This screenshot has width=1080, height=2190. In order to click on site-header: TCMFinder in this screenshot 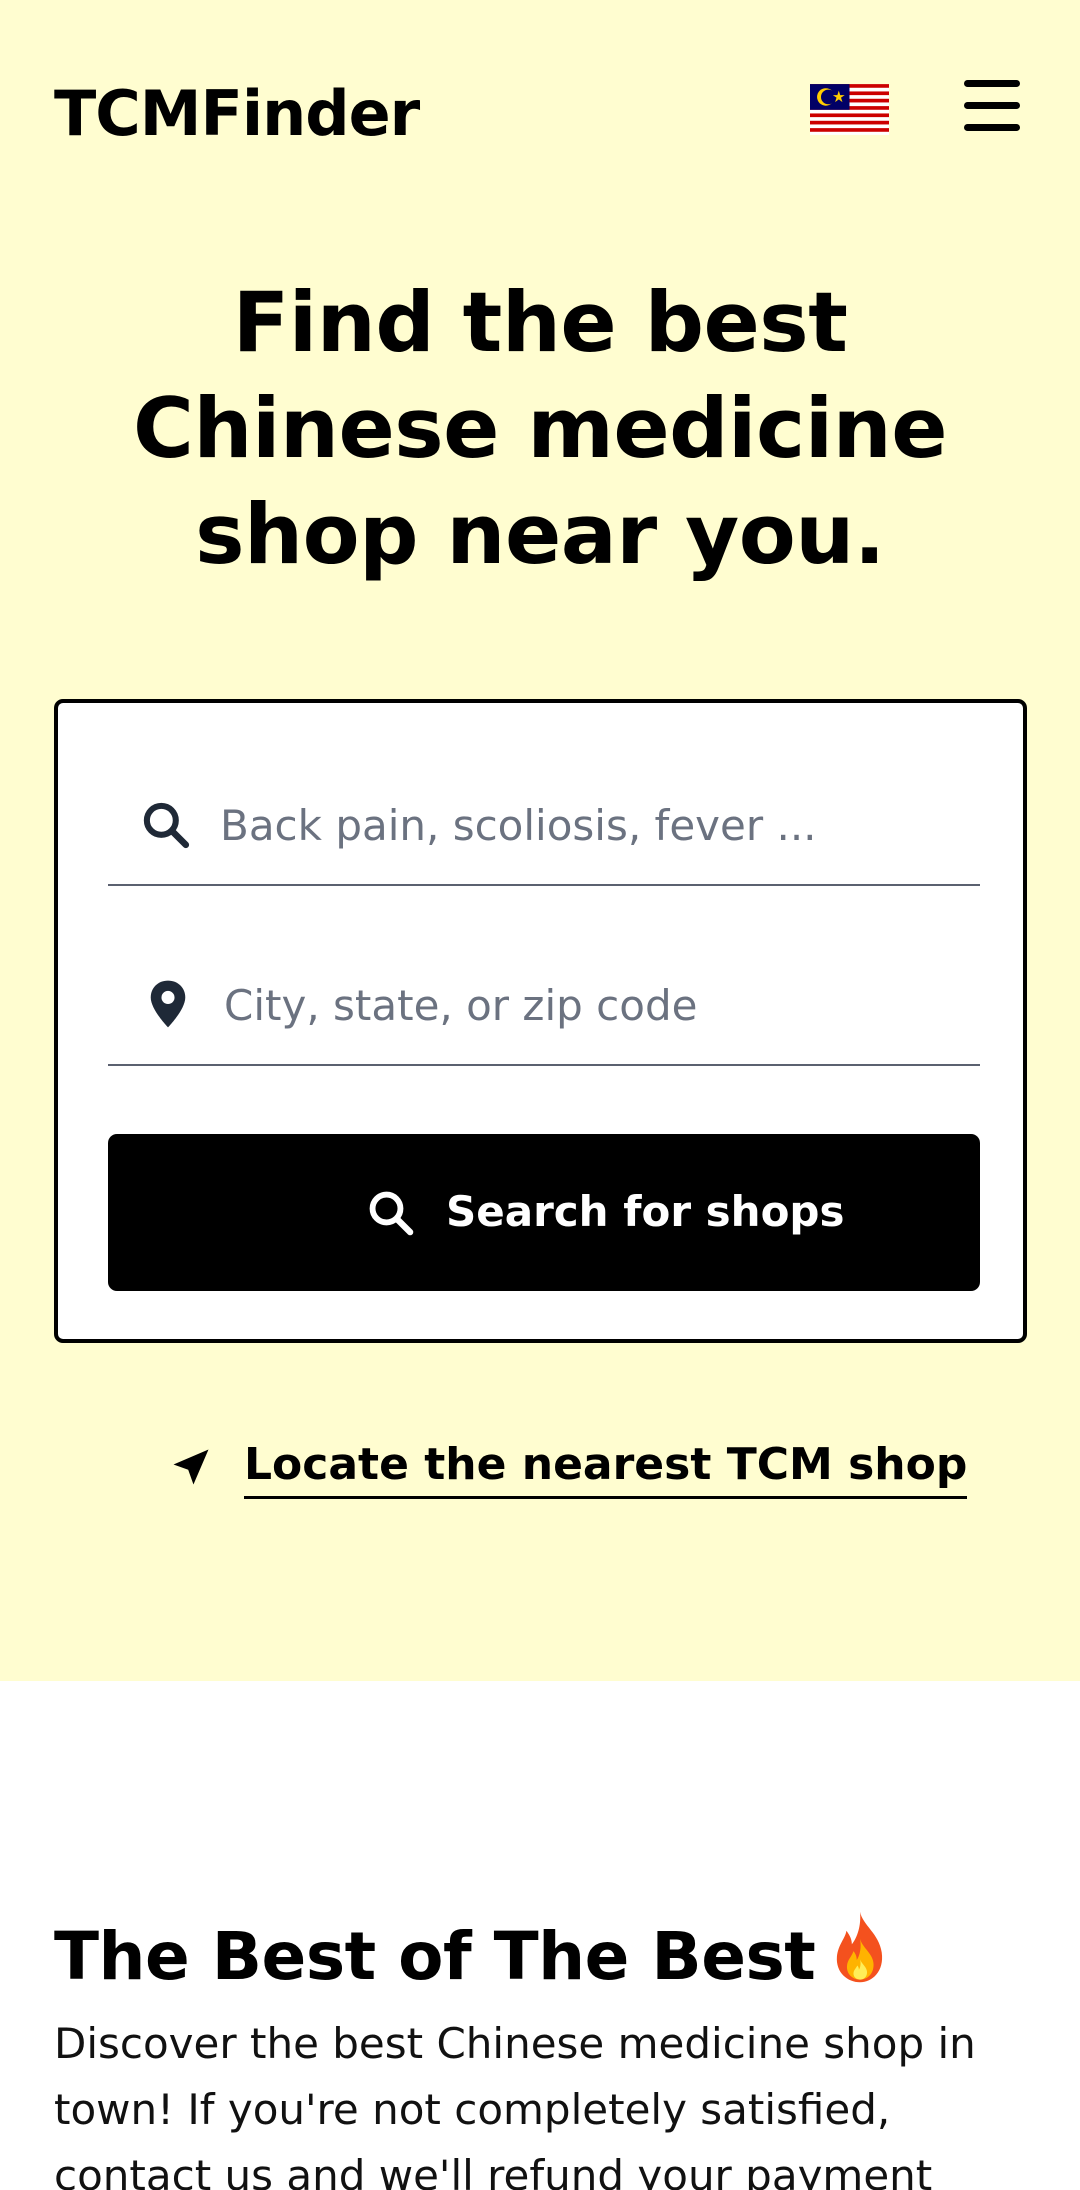, I will do `click(540, 112)`.